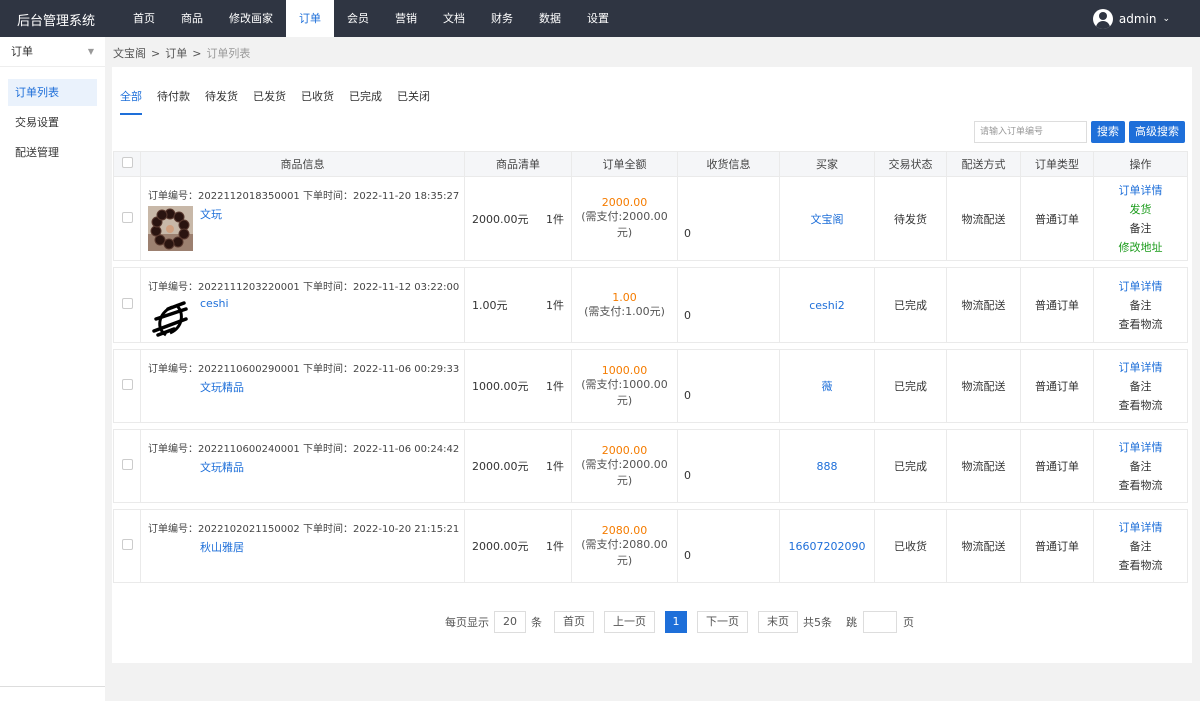 This screenshot has height=701, width=1200. What do you see at coordinates (406, 18) in the screenshot?
I see `nav-item-marketing: 营销` at bounding box center [406, 18].